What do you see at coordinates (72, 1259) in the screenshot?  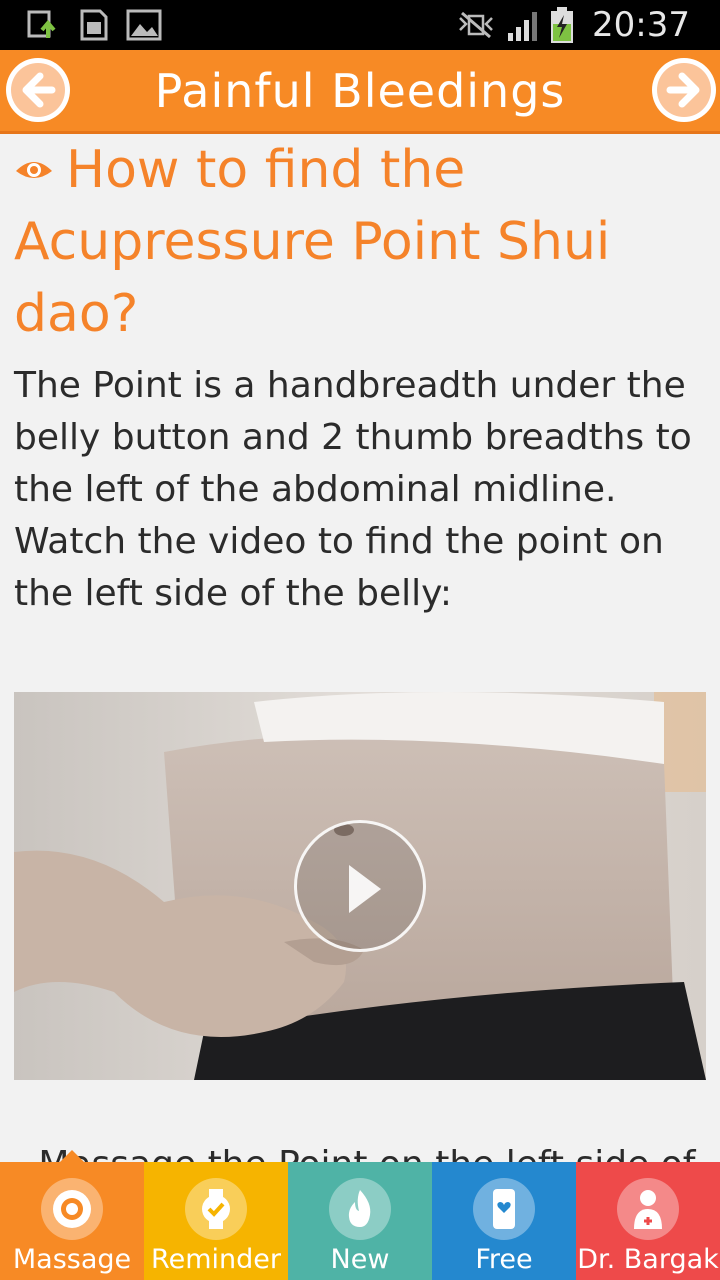 I see `tab-label: Massage` at bounding box center [72, 1259].